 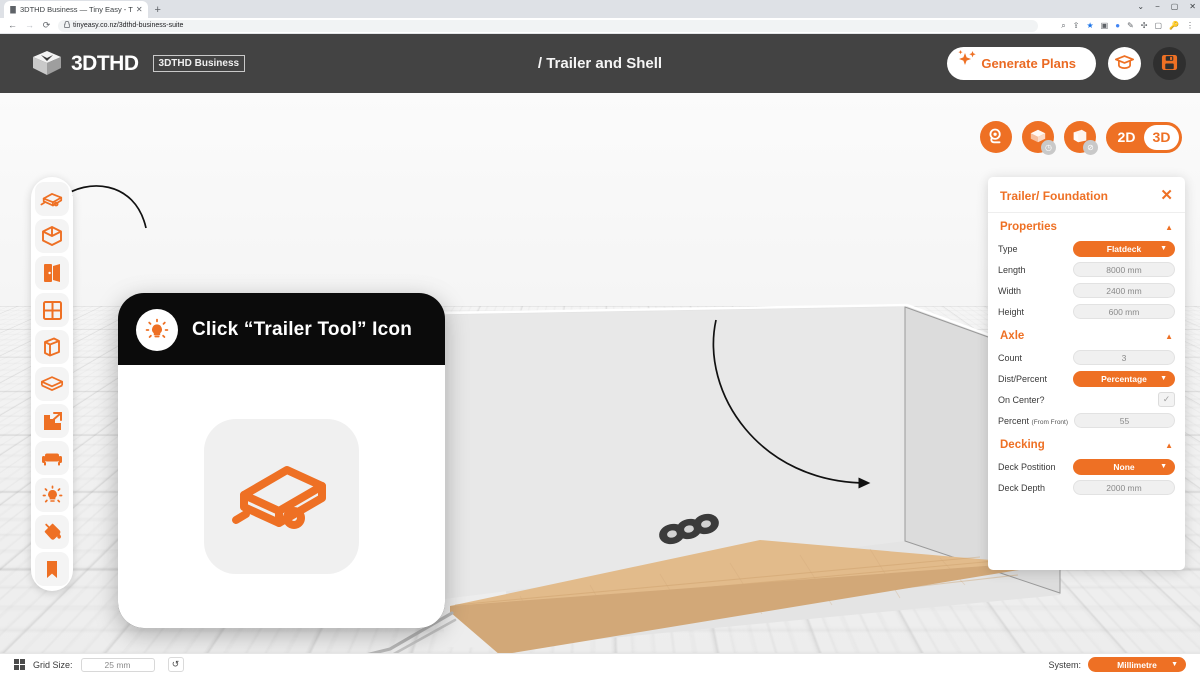 What do you see at coordinates (1175, 6) in the screenshot?
I see `maximize-icon: ▢` at bounding box center [1175, 6].